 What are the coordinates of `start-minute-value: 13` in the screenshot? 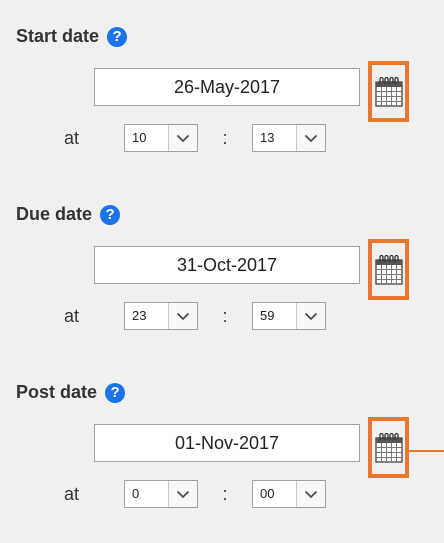 It's located at (275, 138).